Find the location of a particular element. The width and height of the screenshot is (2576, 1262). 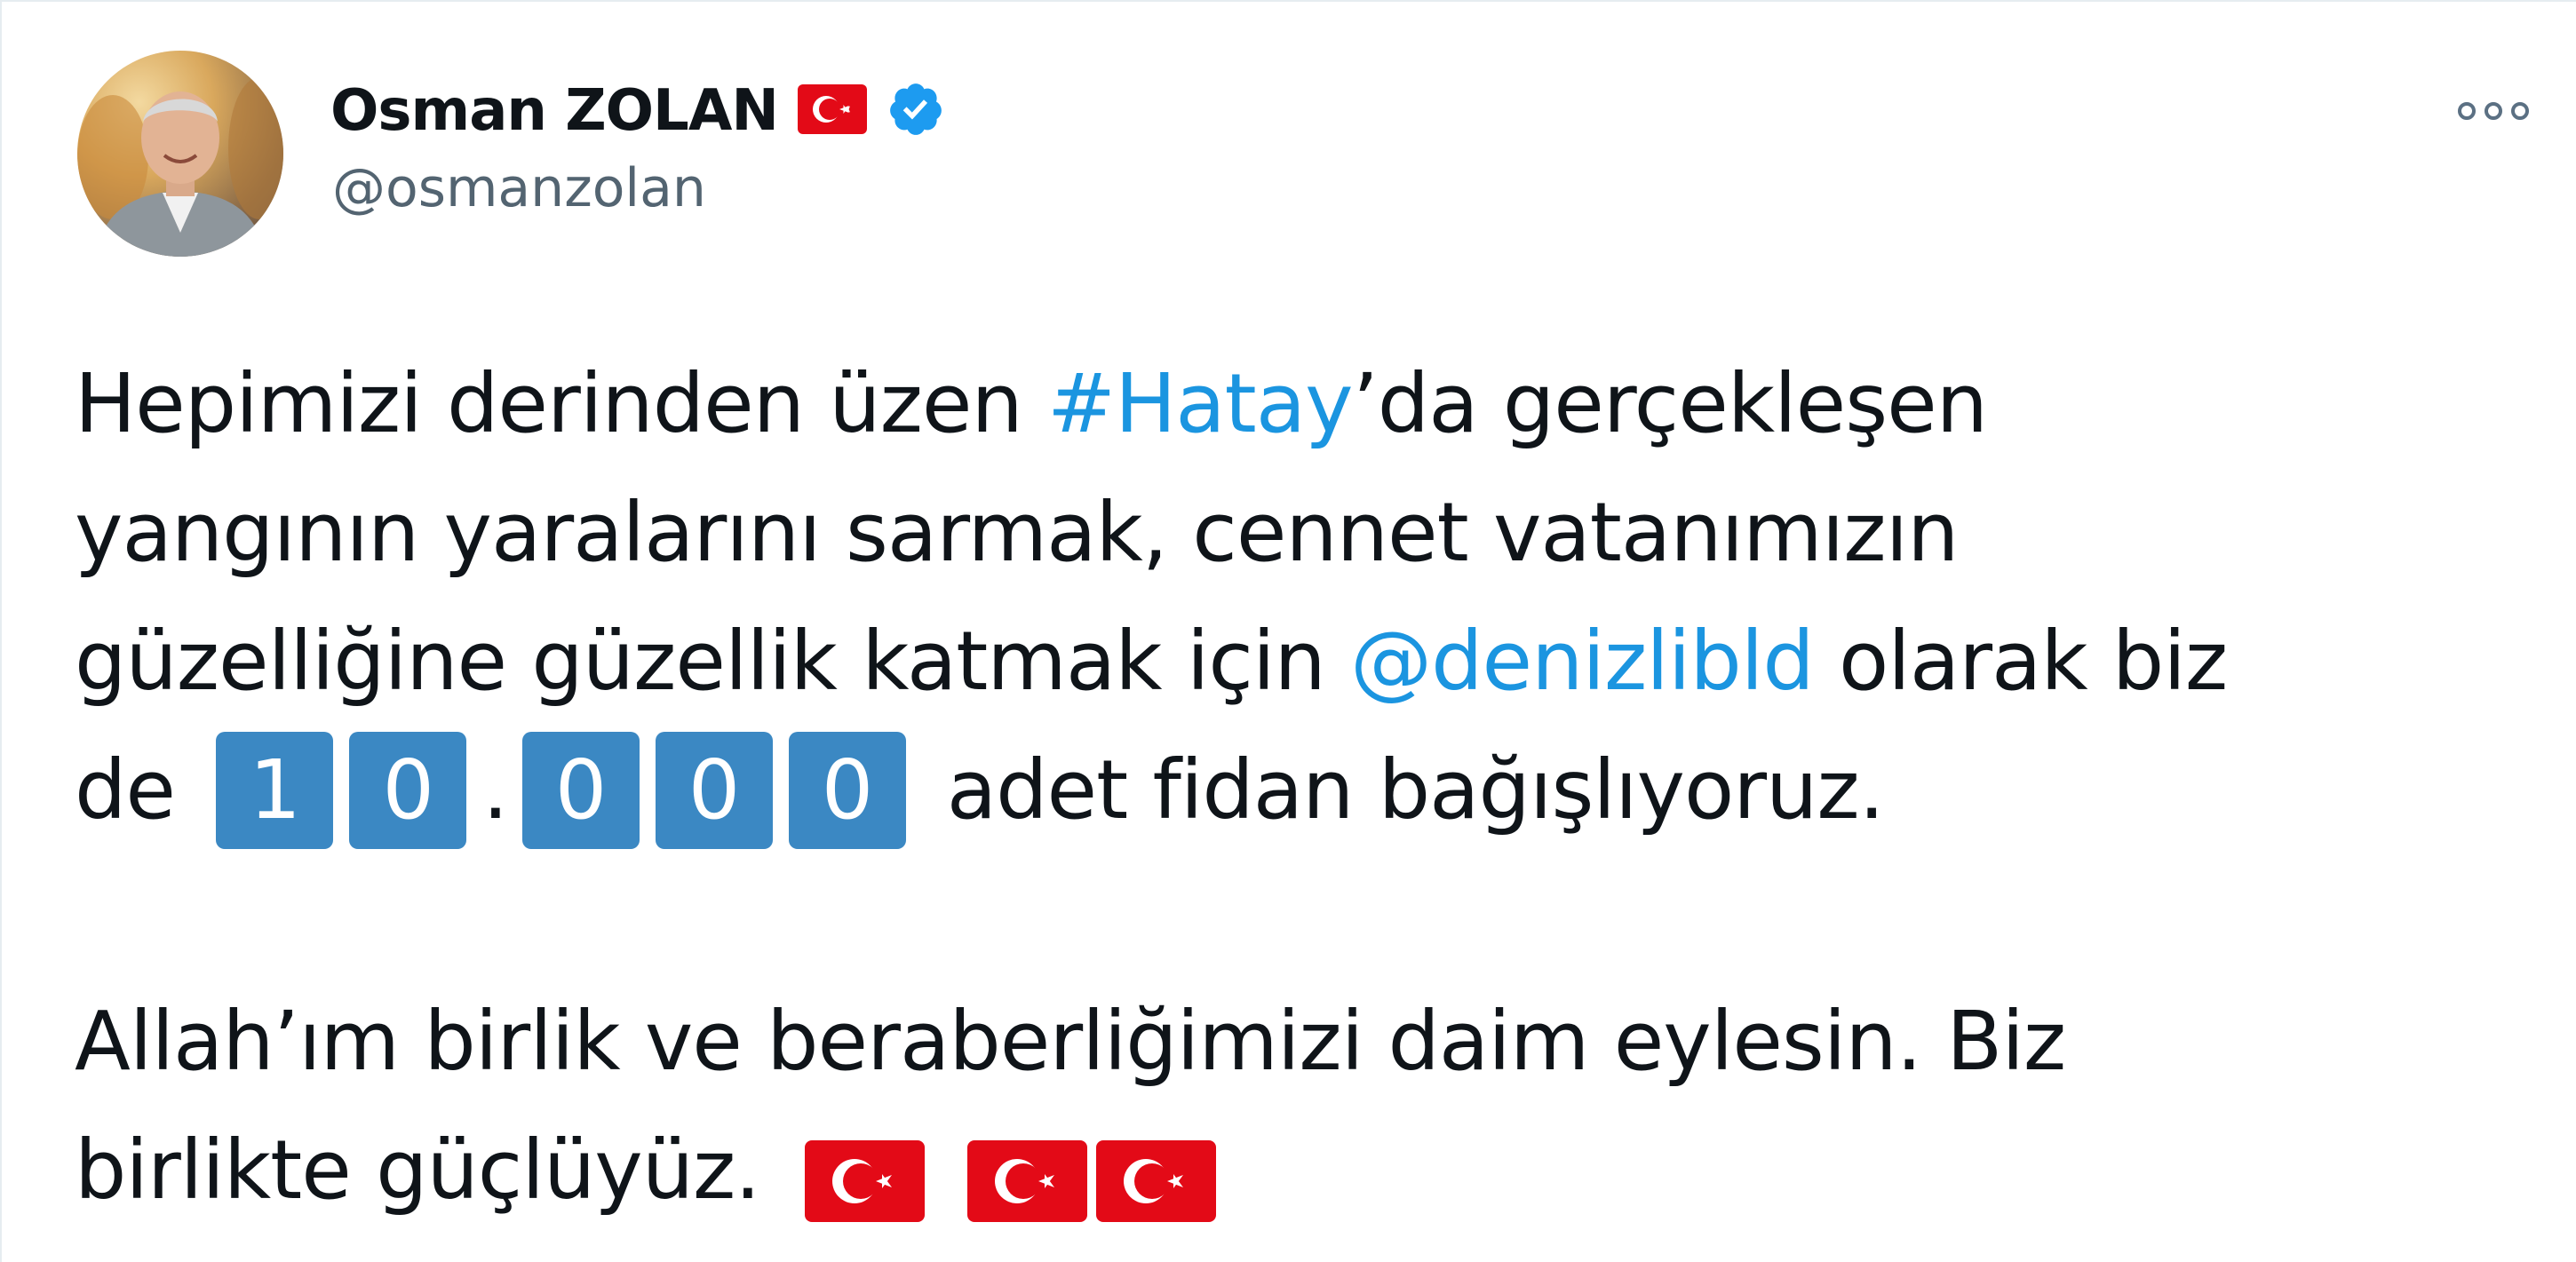

verified-badge-icon is located at coordinates (915, 111).